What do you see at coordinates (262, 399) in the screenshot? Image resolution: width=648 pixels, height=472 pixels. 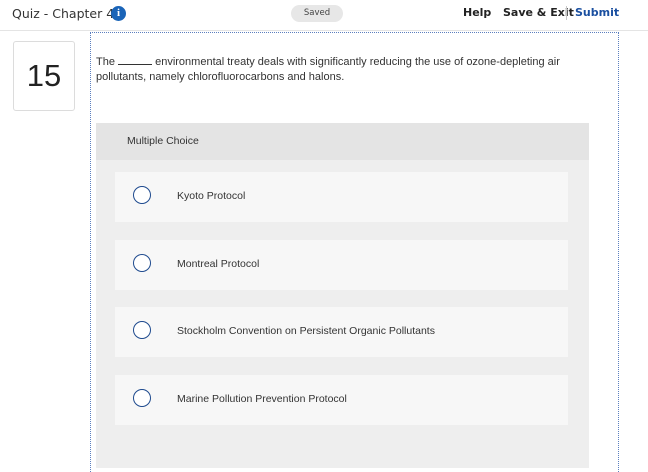 I see `answer-option-label: Marine Pollution Prevention Protocol` at bounding box center [262, 399].